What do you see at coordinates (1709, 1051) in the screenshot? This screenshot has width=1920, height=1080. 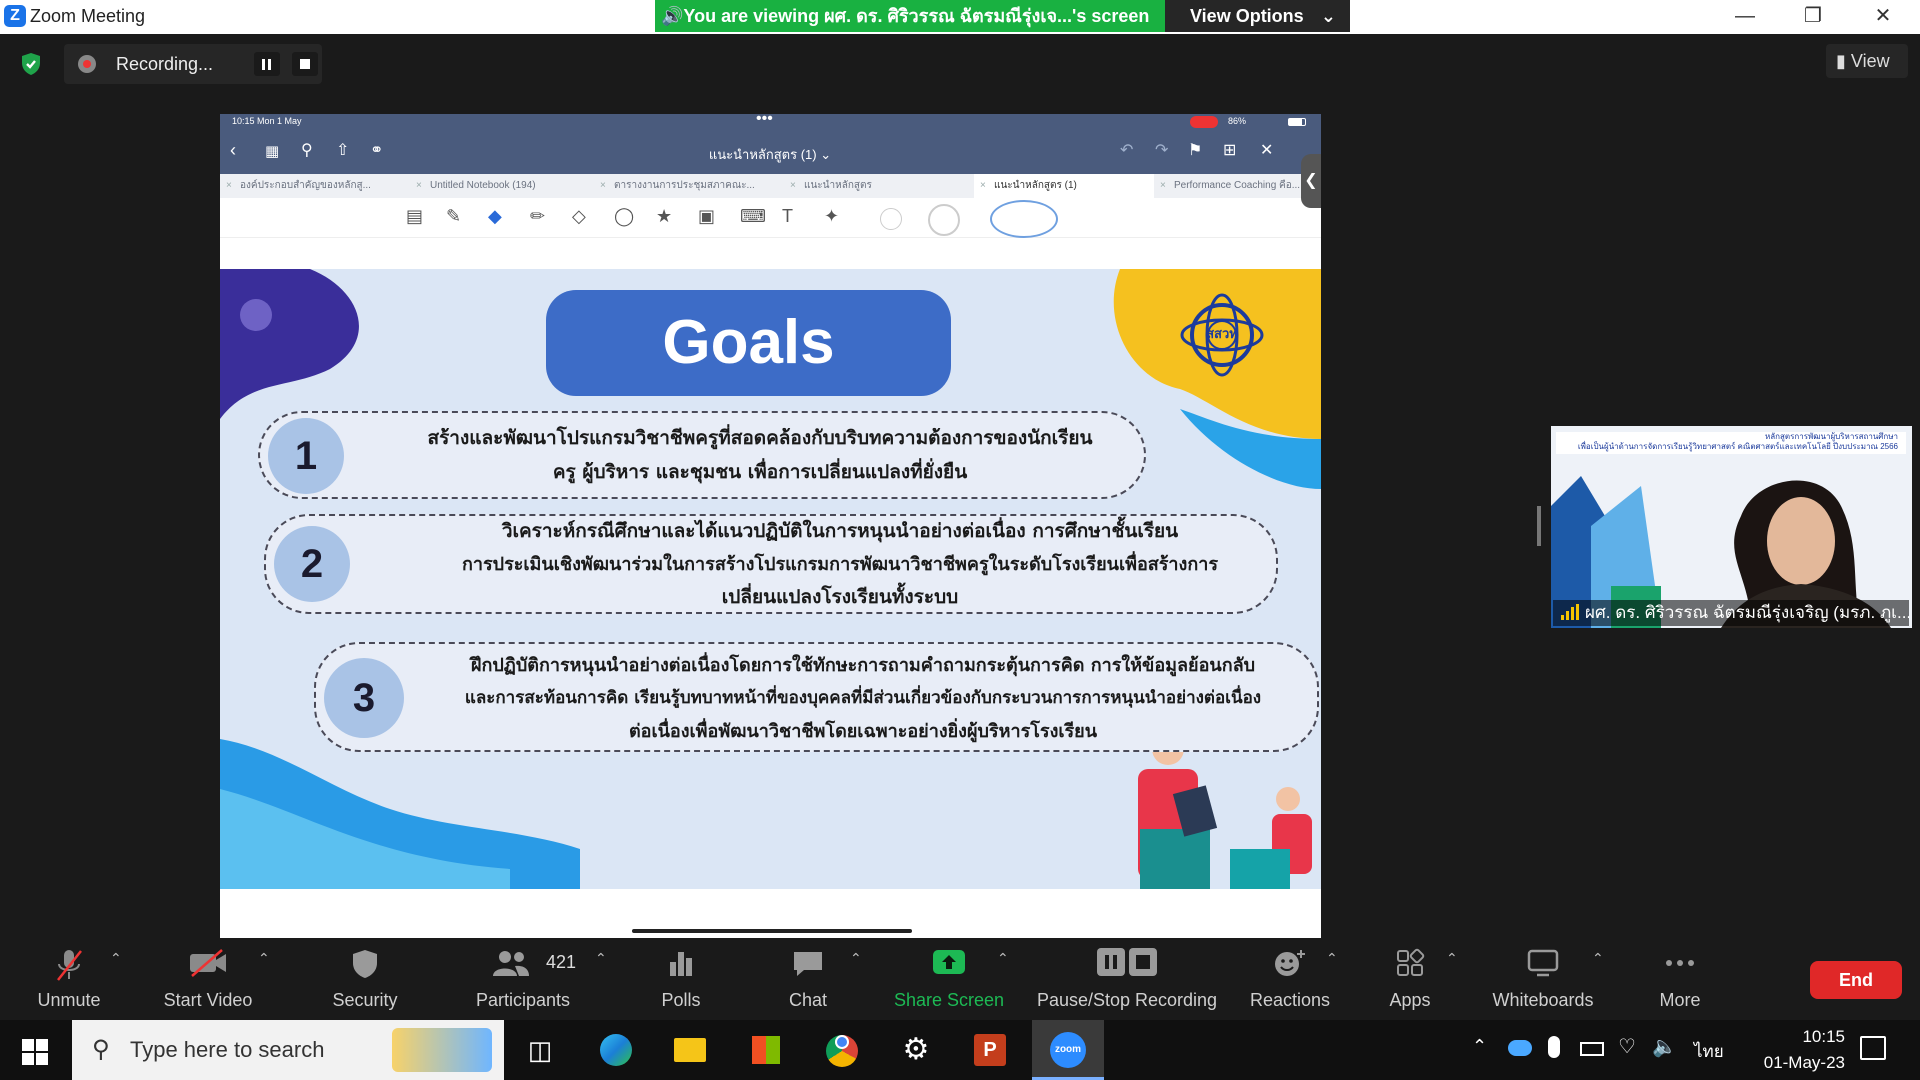 I see `input-language: ไทย` at bounding box center [1709, 1051].